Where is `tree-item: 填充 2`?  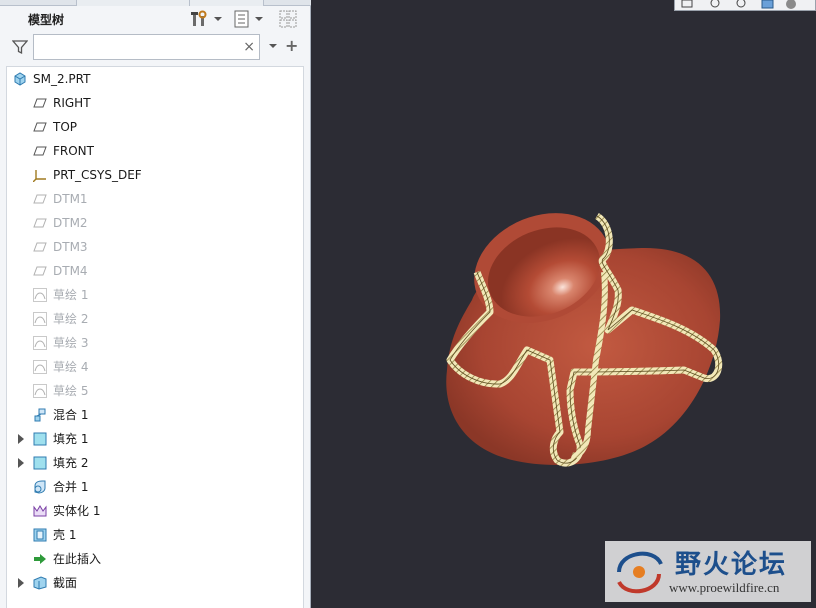 tree-item: 填充 2 is located at coordinates (155, 463).